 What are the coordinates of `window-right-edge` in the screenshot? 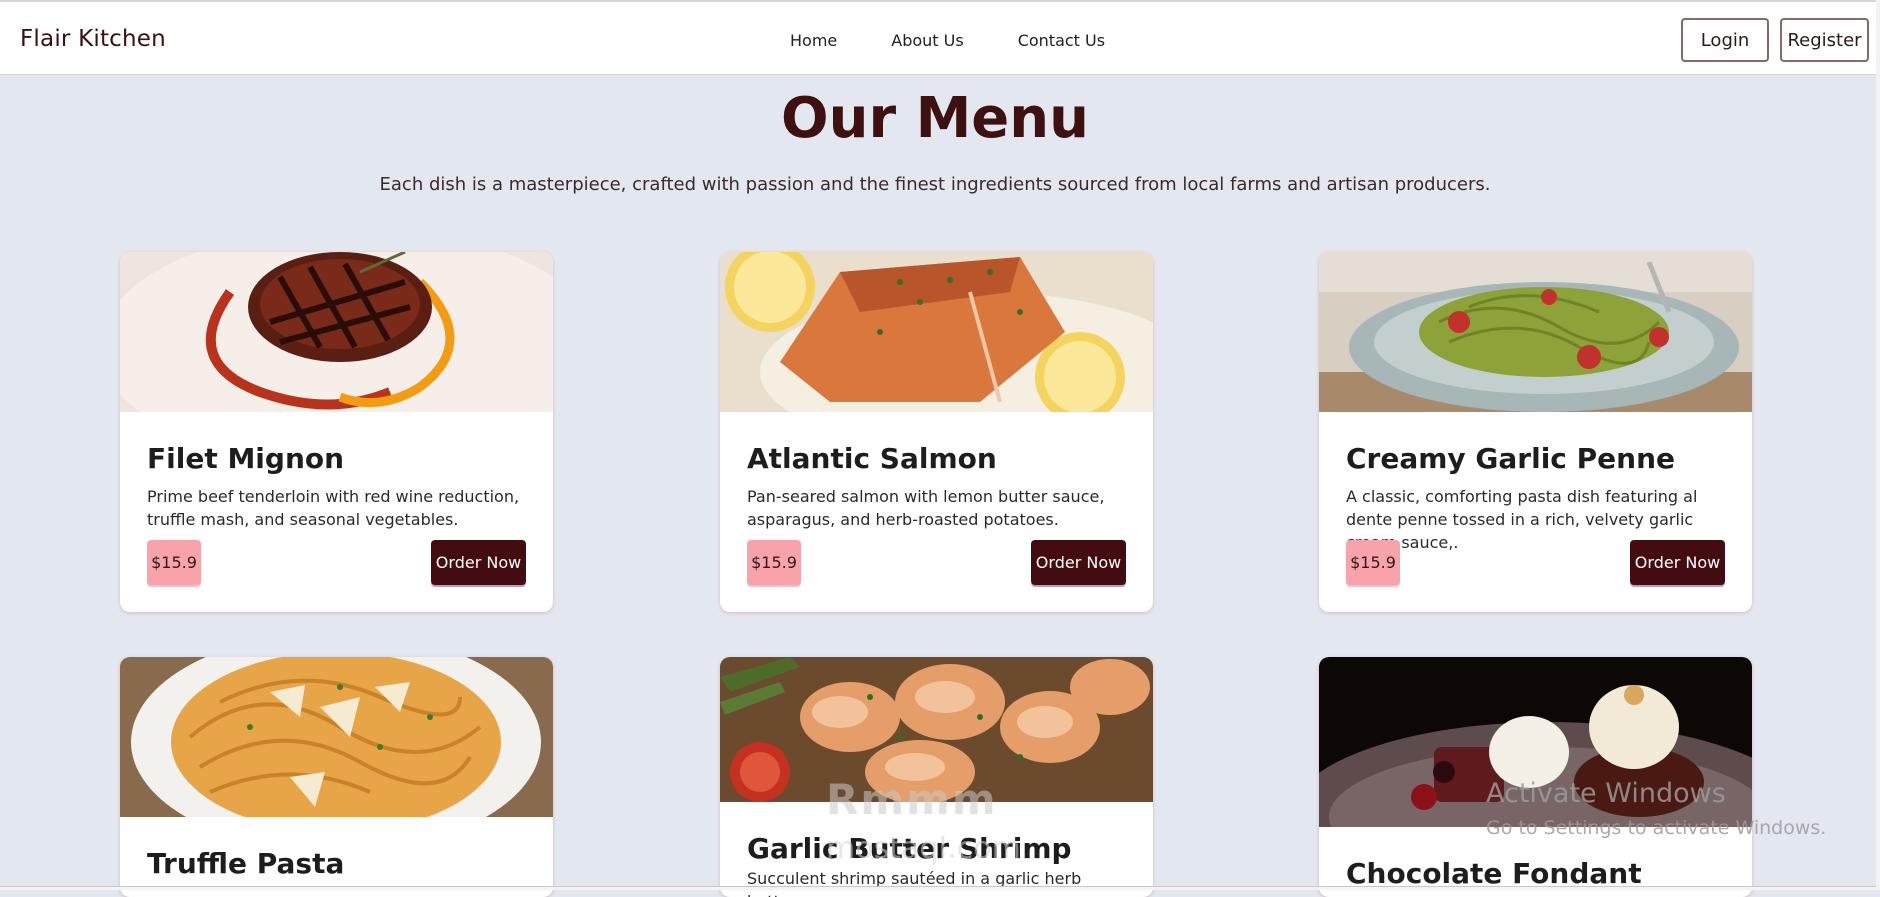 It's located at (1878, 445).